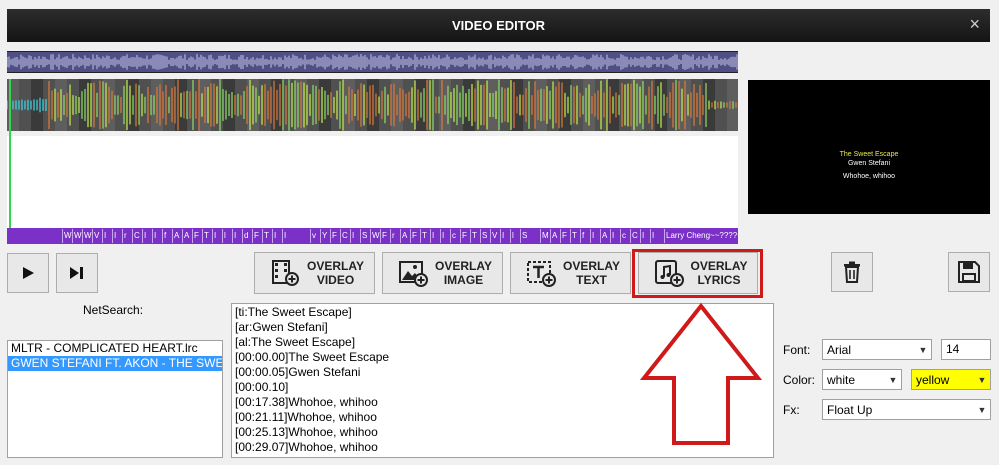 The width and height of the screenshot is (999, 465). I want to click on save-button, so click(969, 272).